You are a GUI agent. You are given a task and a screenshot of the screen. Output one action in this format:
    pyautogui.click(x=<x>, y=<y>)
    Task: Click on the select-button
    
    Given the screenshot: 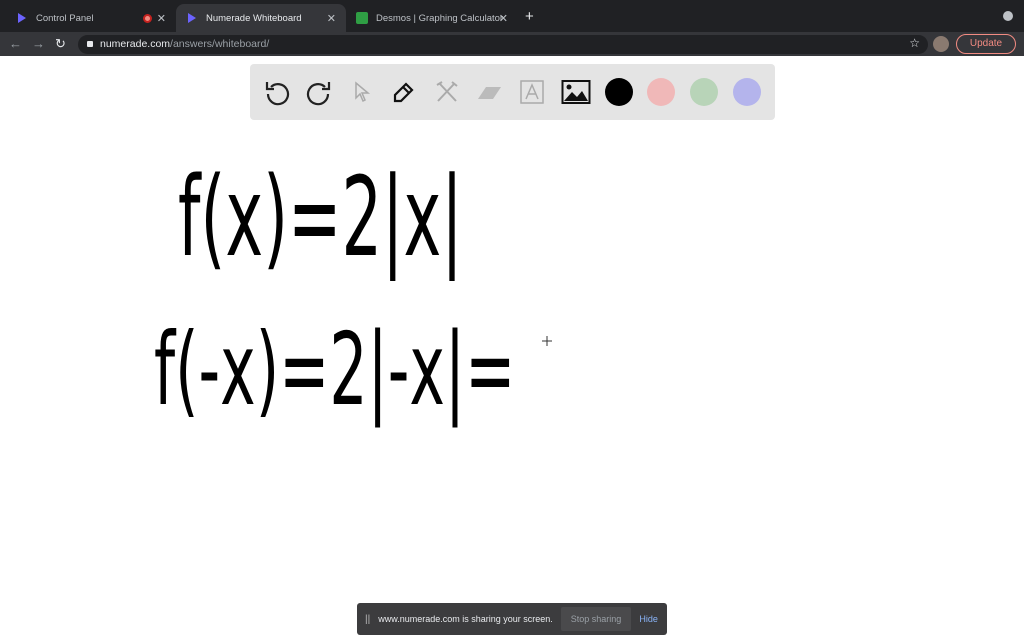 What is the action you would take?
    pyautogui.click(x=362, y=92)
    